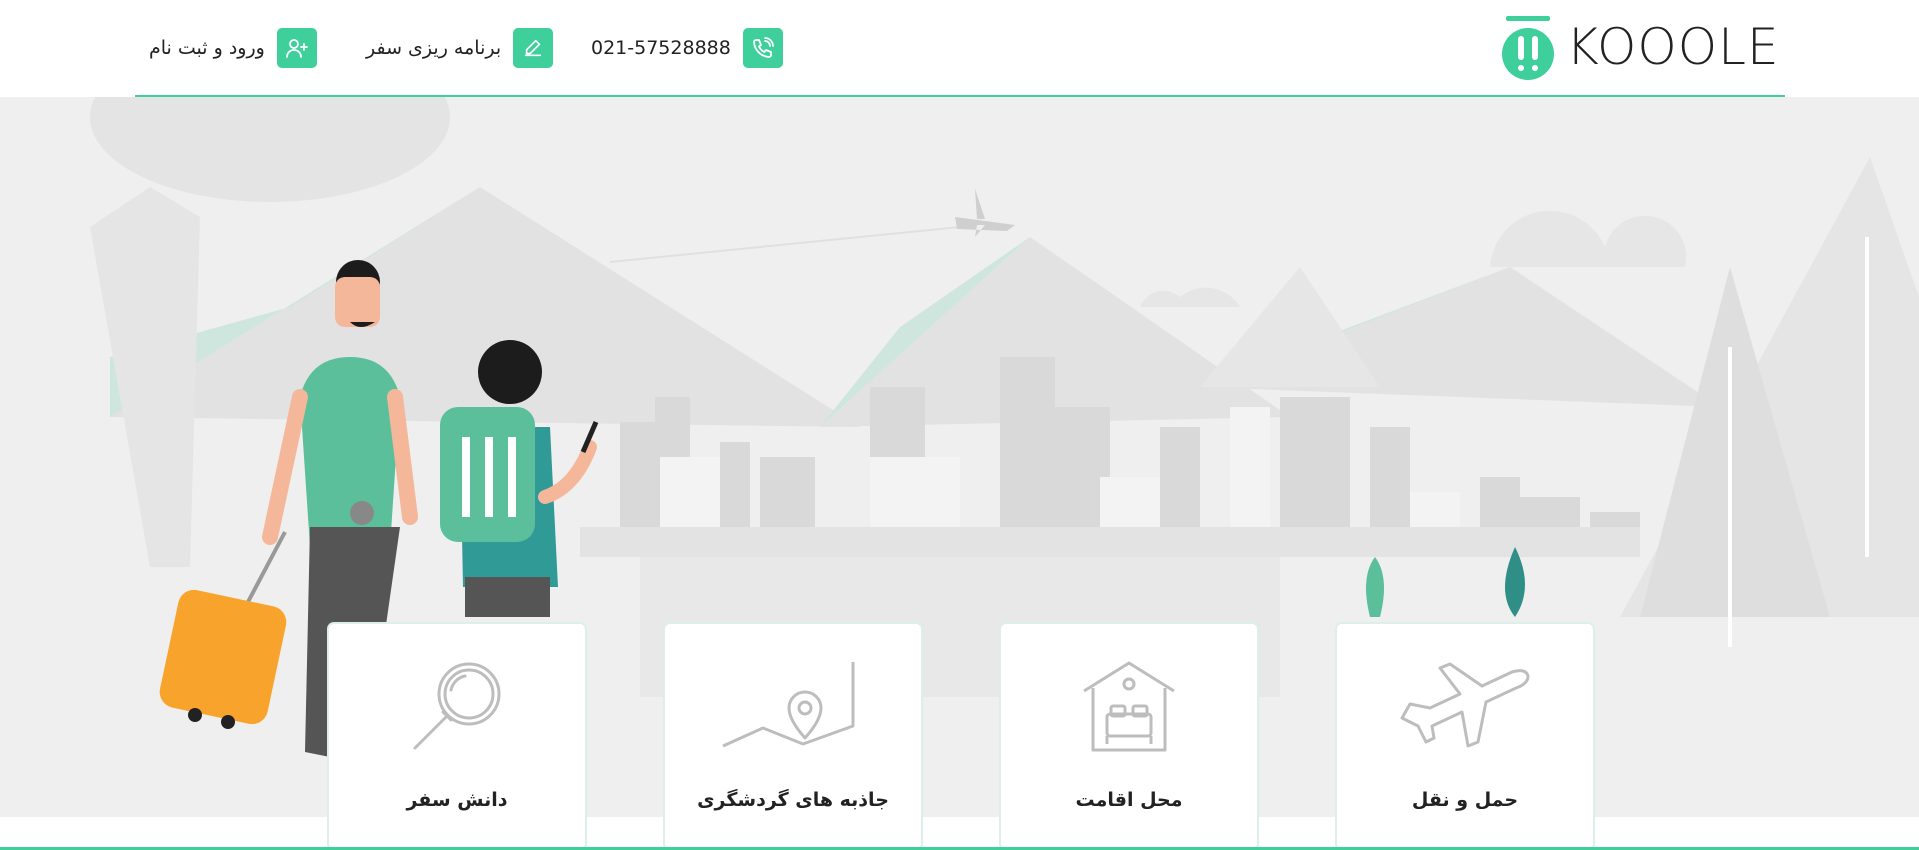 The height and width of the screenshot is (850, 1919). Describe the element at coordinates (1673, 47) in the screenshot. I see `logo-text: KOOOLE` at that location.